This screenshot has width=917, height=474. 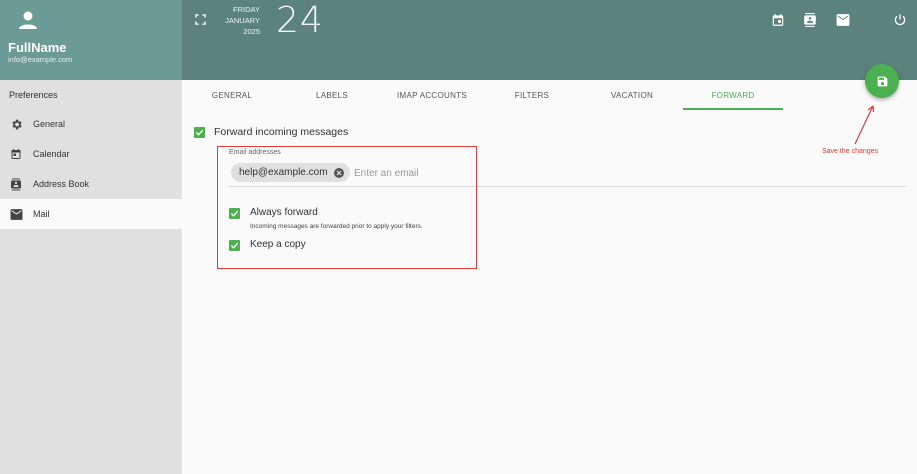 I want to click on power-icon, so click(x=900, y=20).